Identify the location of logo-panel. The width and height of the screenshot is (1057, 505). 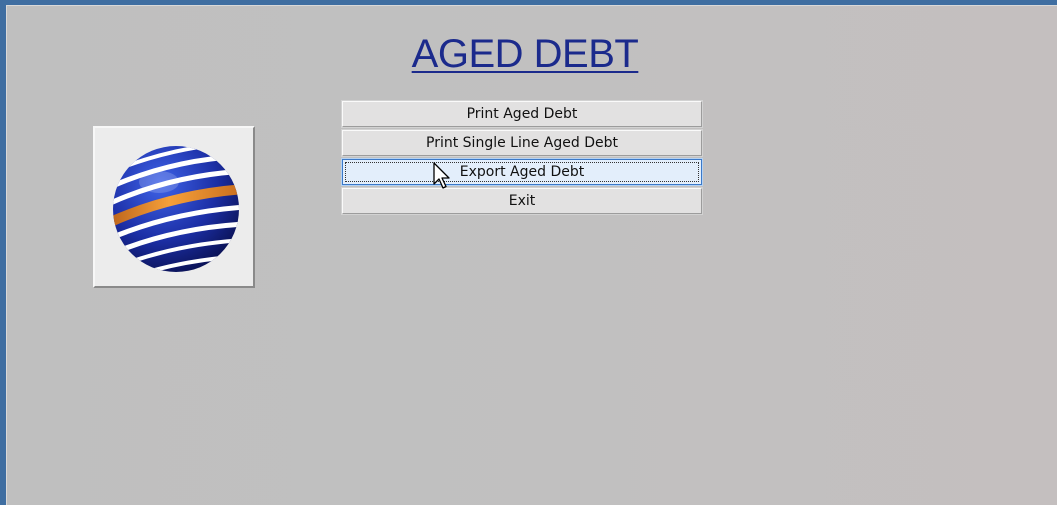
(174, 207).